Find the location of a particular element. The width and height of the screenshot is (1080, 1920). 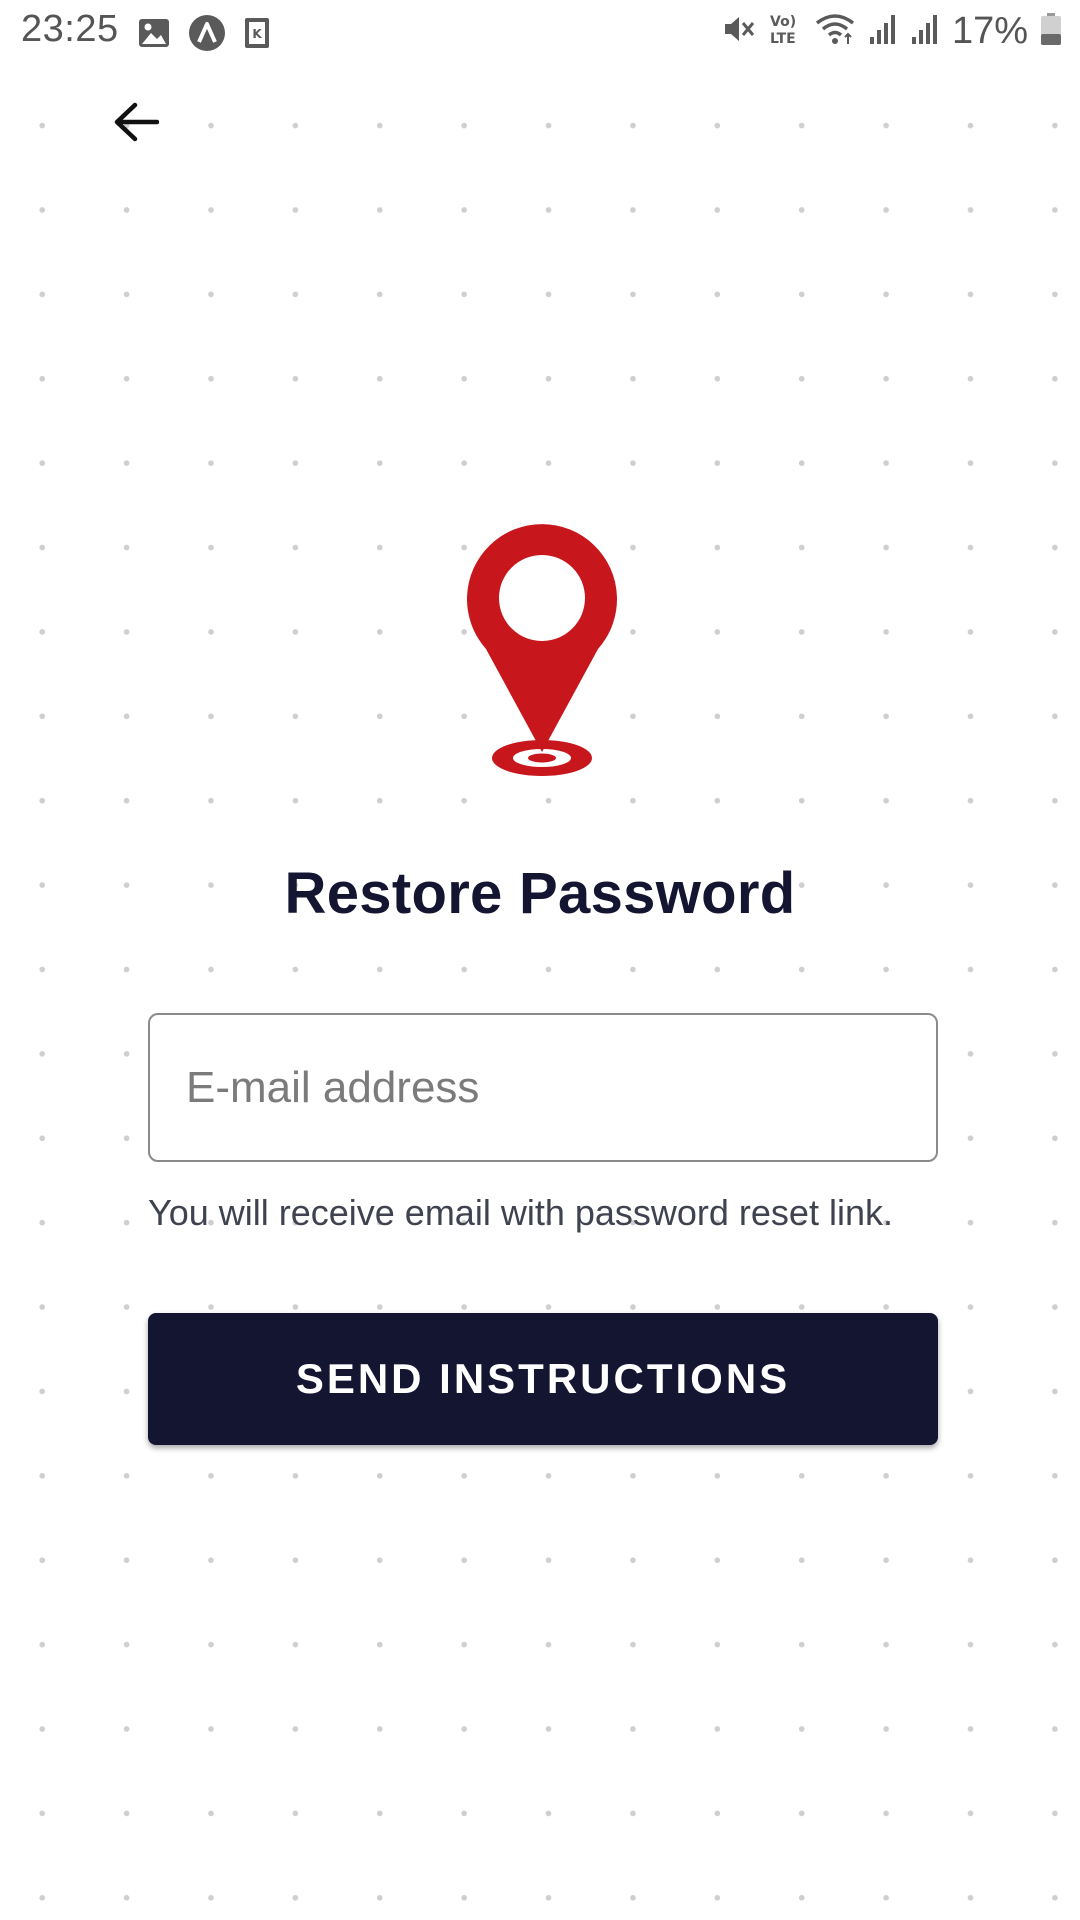

back-button is located at coordinates (136, 124).